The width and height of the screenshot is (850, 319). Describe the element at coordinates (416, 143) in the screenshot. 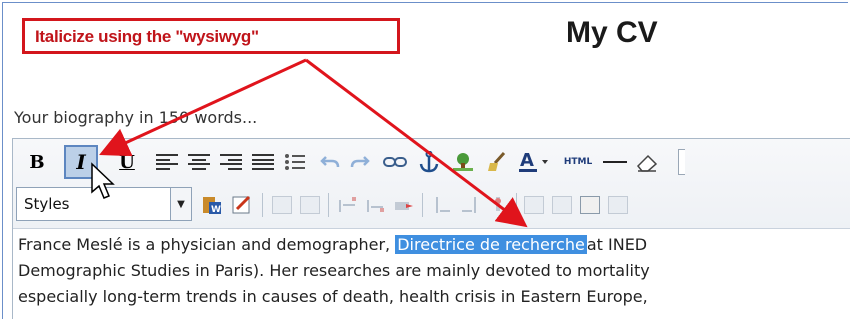

I see `arrow-to-text` at that location.